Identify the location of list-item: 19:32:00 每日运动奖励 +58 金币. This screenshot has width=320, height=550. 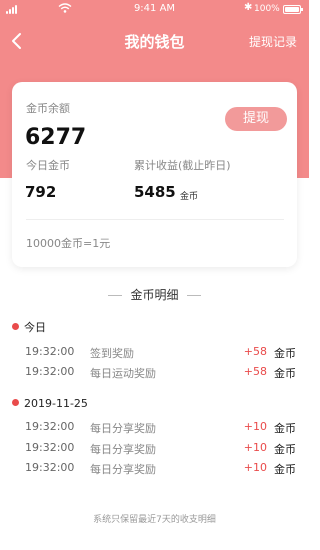
(154, 373).